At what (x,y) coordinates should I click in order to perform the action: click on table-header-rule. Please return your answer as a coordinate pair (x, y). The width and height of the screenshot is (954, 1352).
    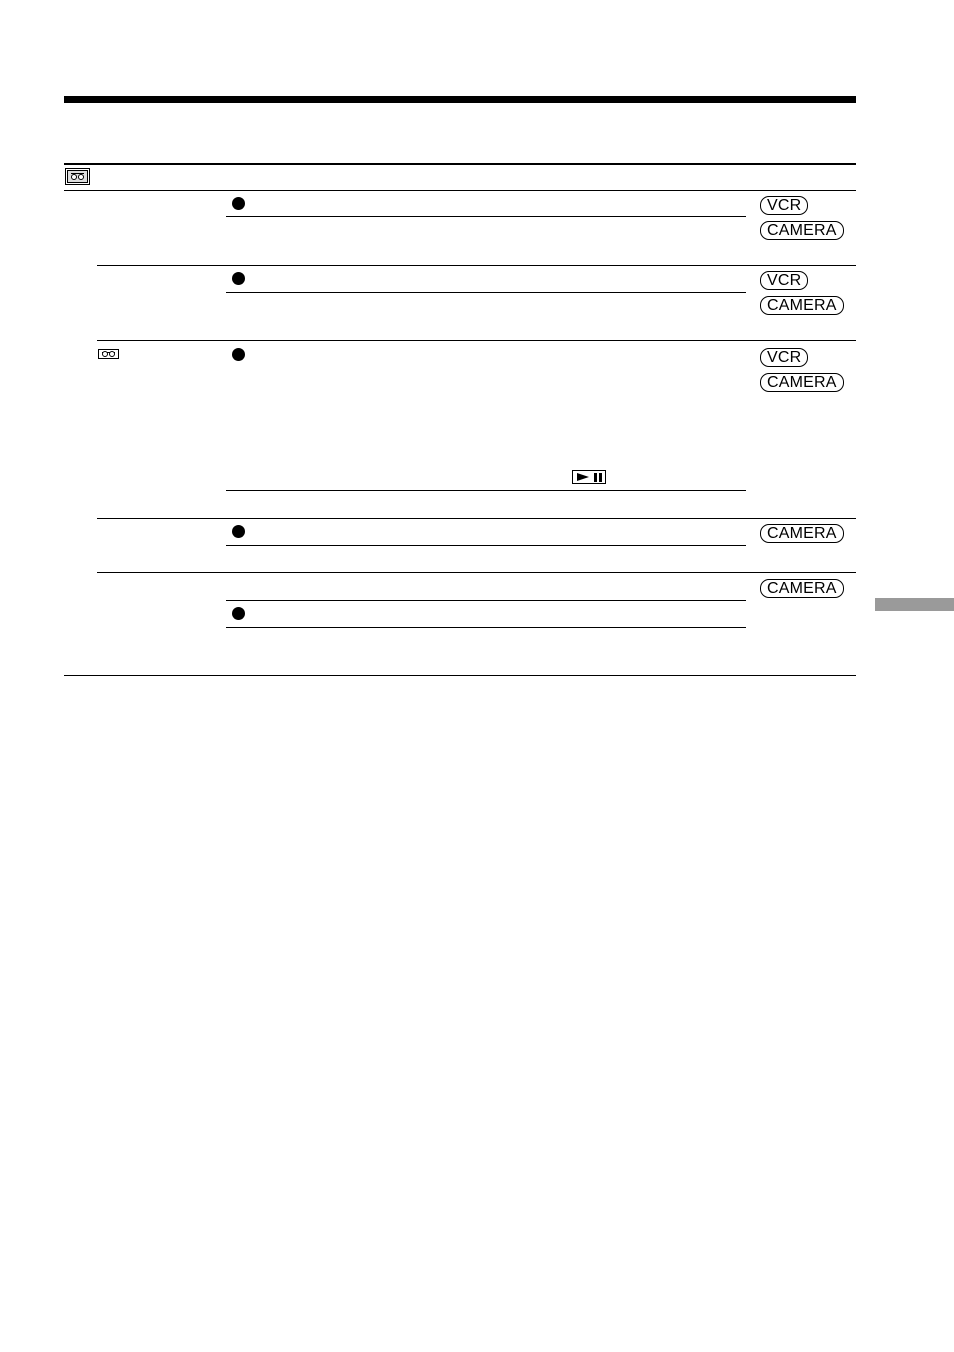
    Looking at the image, I should click on (460, 190).